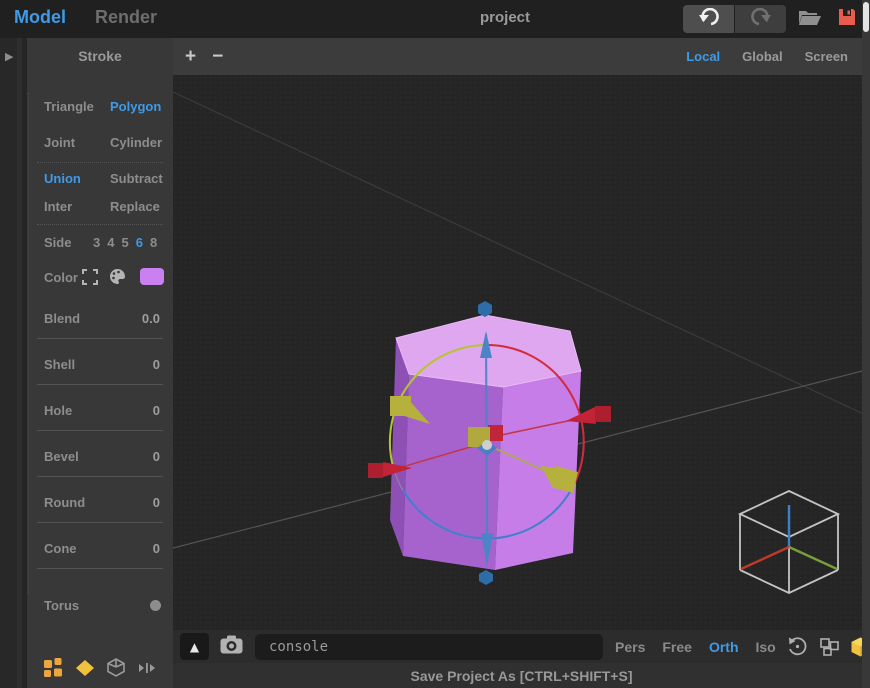 This screenshot has width=870, height=688. I want to click on viewport-layout-icon, so click(829, 646).